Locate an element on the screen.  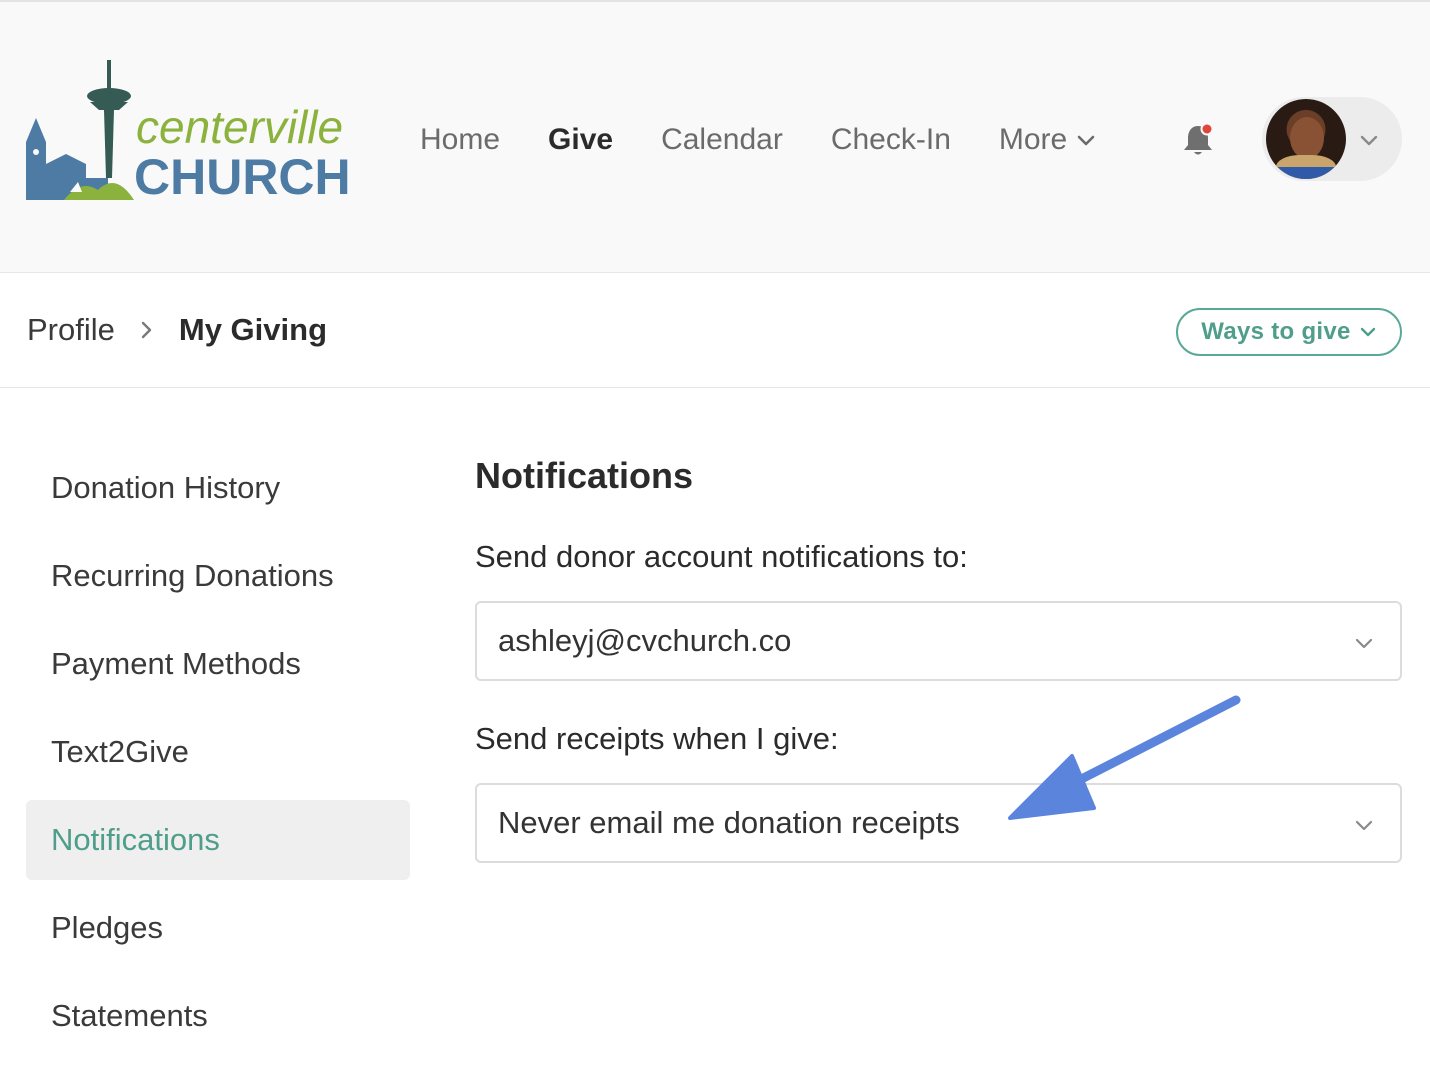
ways-to-give-button: Ways to give is located at coordinates (1289, 332).